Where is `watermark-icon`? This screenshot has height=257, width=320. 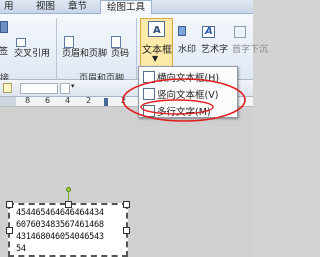
watermark-icon is located at coordinates (182, 31).